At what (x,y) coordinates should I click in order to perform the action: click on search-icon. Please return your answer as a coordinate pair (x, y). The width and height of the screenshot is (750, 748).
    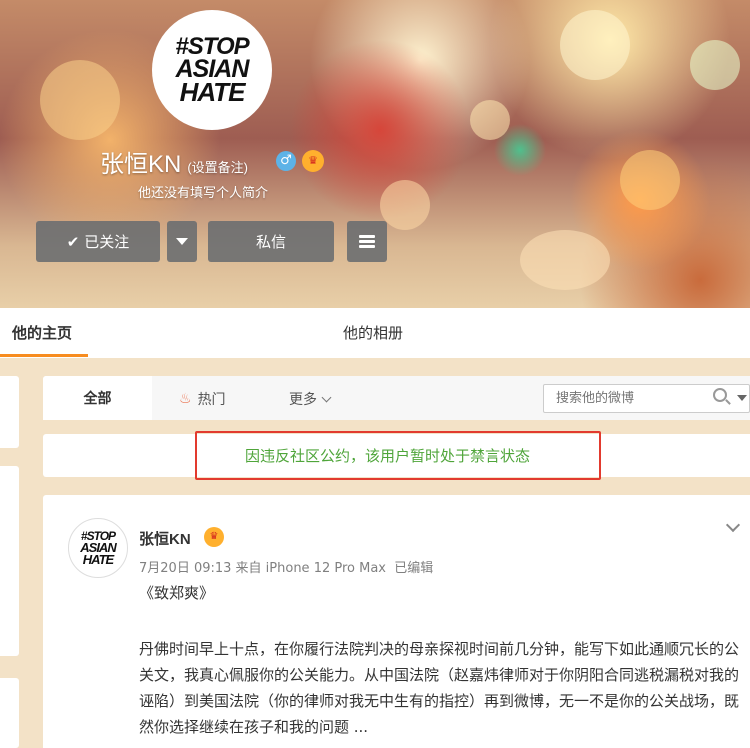
    Looking at the image, I should click on (720, 395).